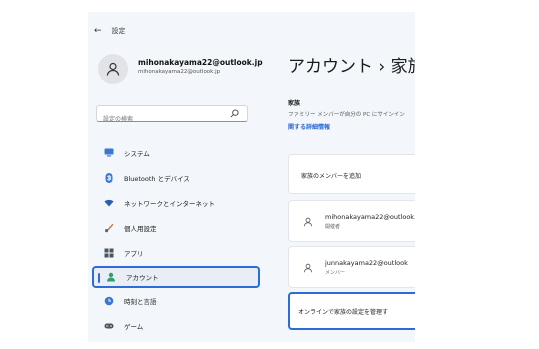  Describe the element at coordinates (134, 326) in the screenshot. I see `sidebar-item-label: ゲーム` at that location.